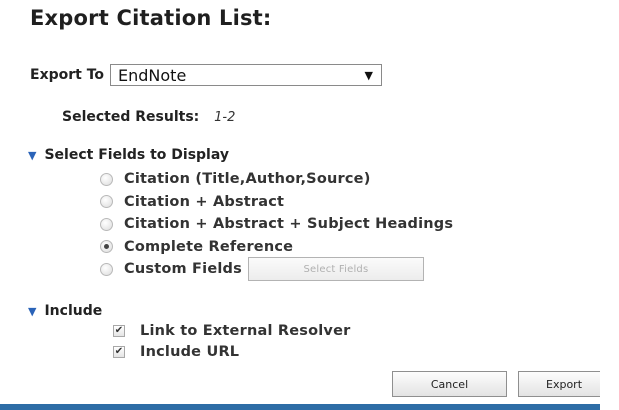  I want to click on selected-results-value: 1-2, so click(225, 117).